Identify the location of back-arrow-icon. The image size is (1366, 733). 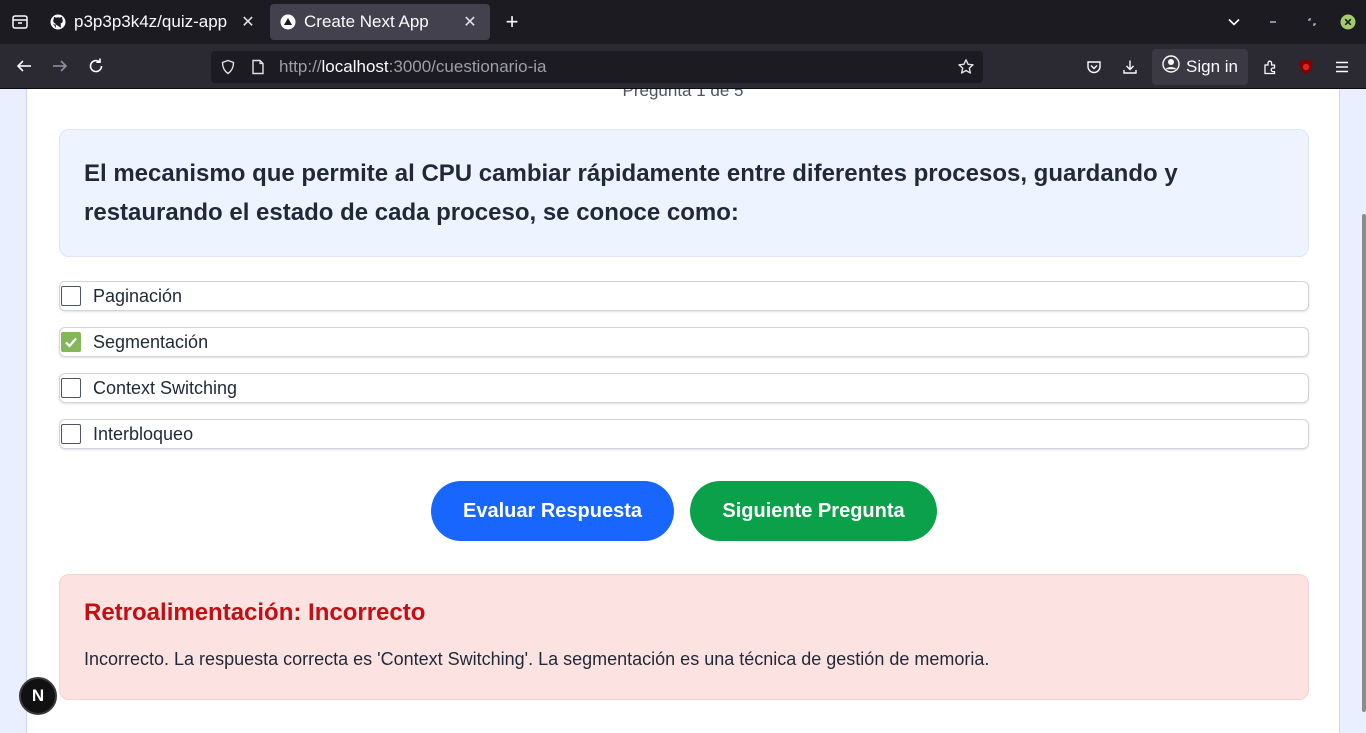
(24, 66).